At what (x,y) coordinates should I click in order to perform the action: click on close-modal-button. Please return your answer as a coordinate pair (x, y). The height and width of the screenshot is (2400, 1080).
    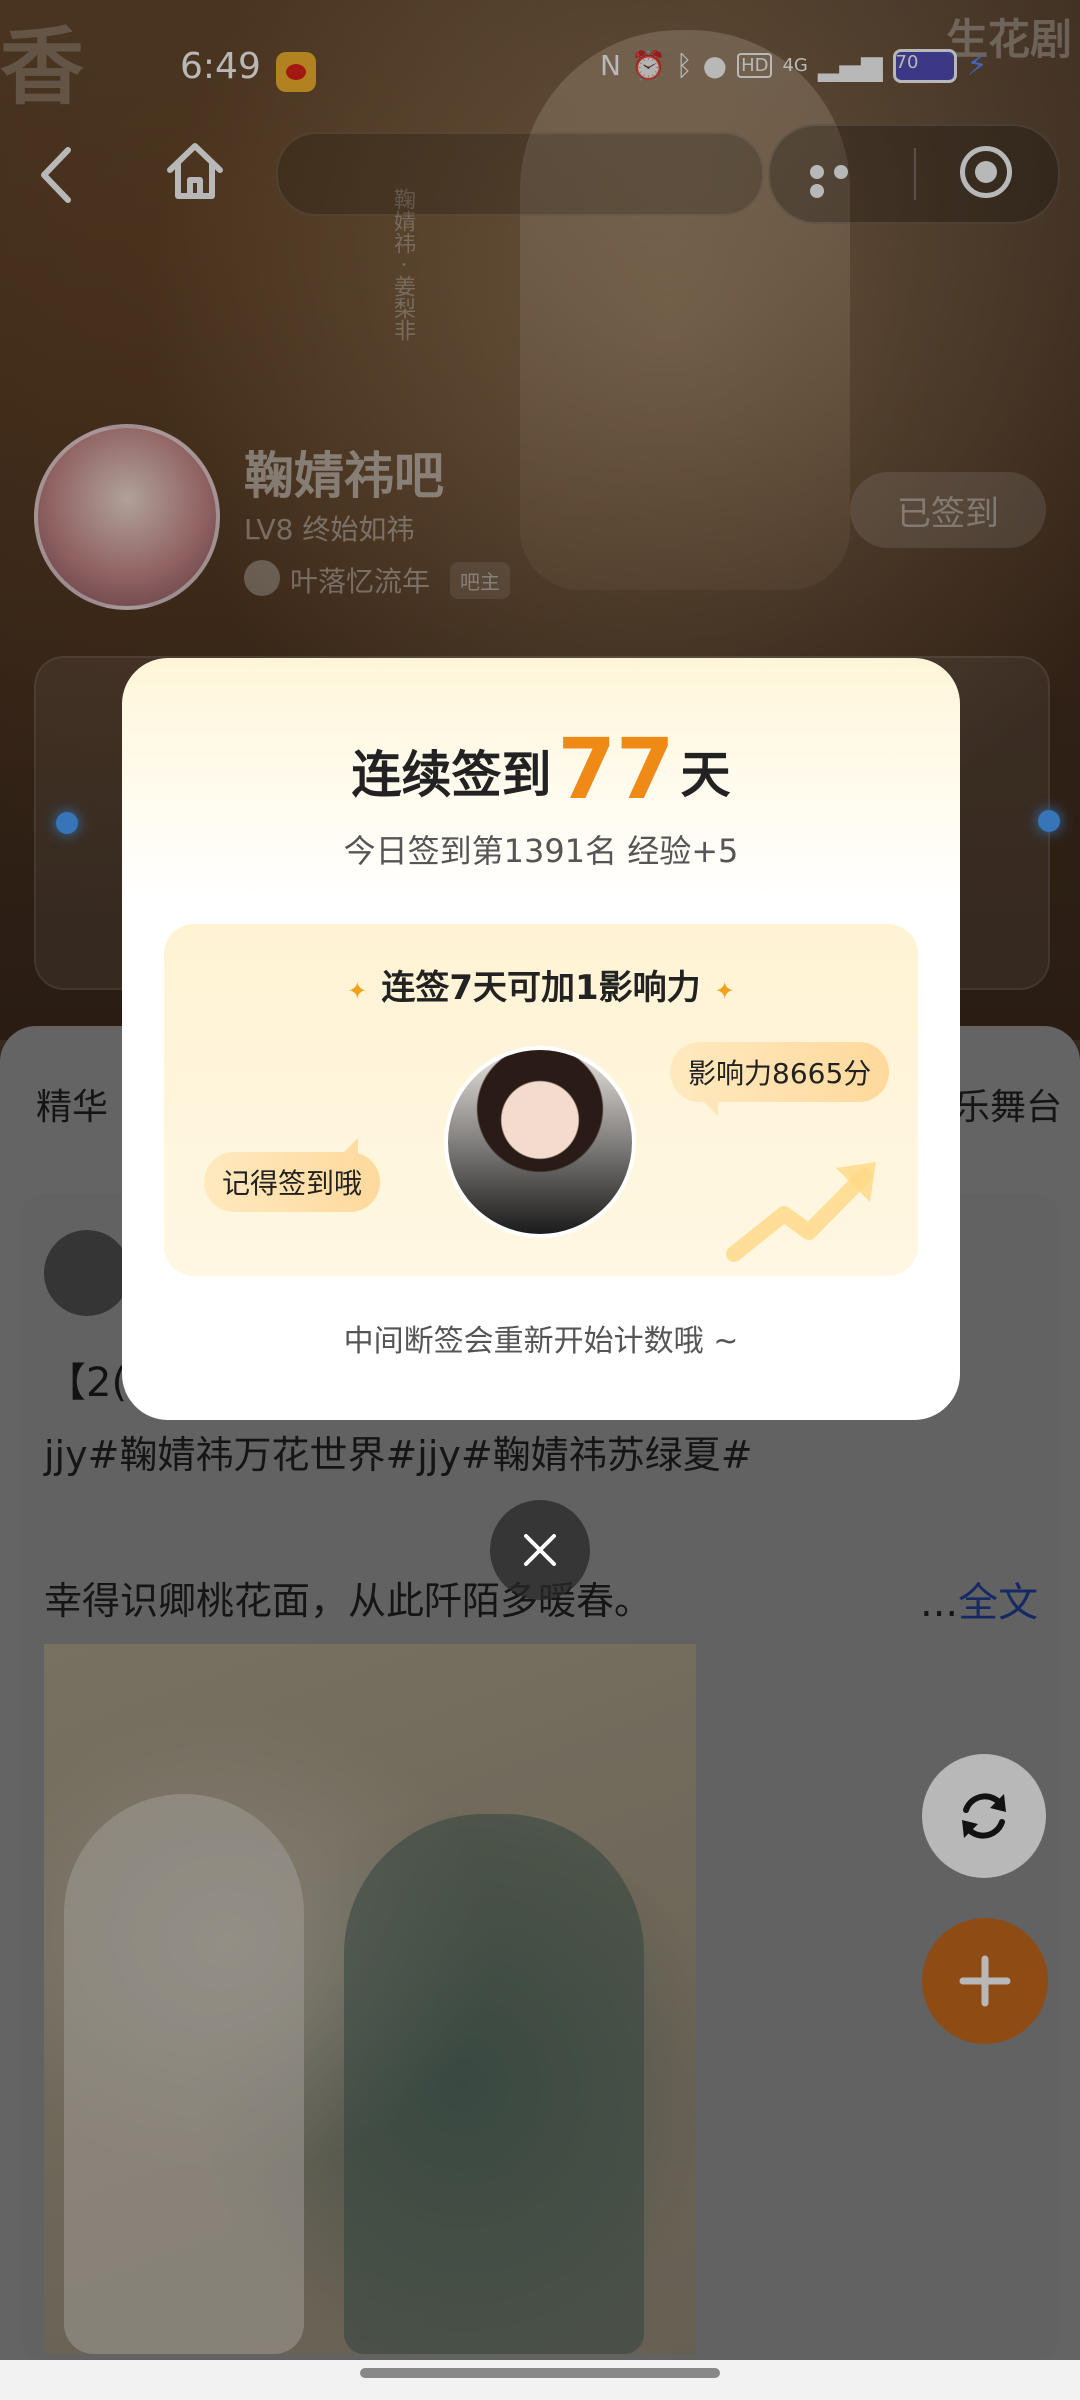
    Looking at the image, I should click on (540, 1550).